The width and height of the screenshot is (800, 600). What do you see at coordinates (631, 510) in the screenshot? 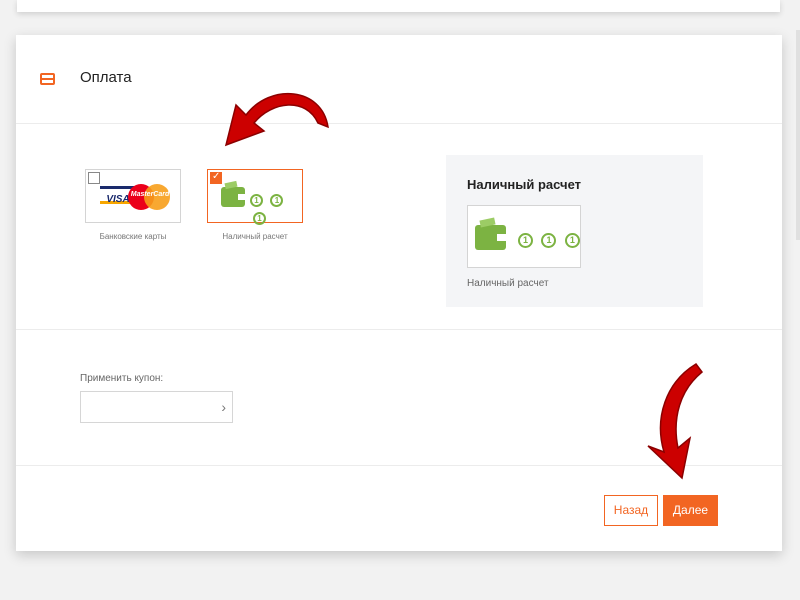
I see `back-button: Назад` at bounding box center [631, 510].